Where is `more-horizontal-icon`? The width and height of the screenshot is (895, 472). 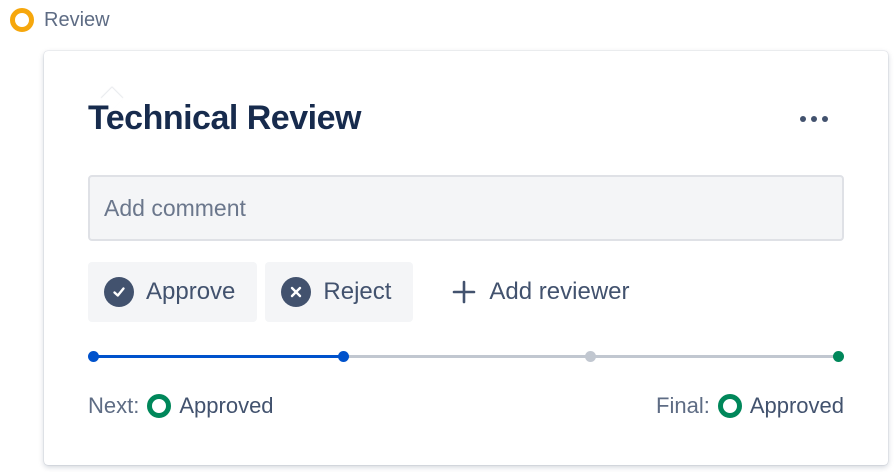 more-horizontal-icon is located at coordinates (803, 119).